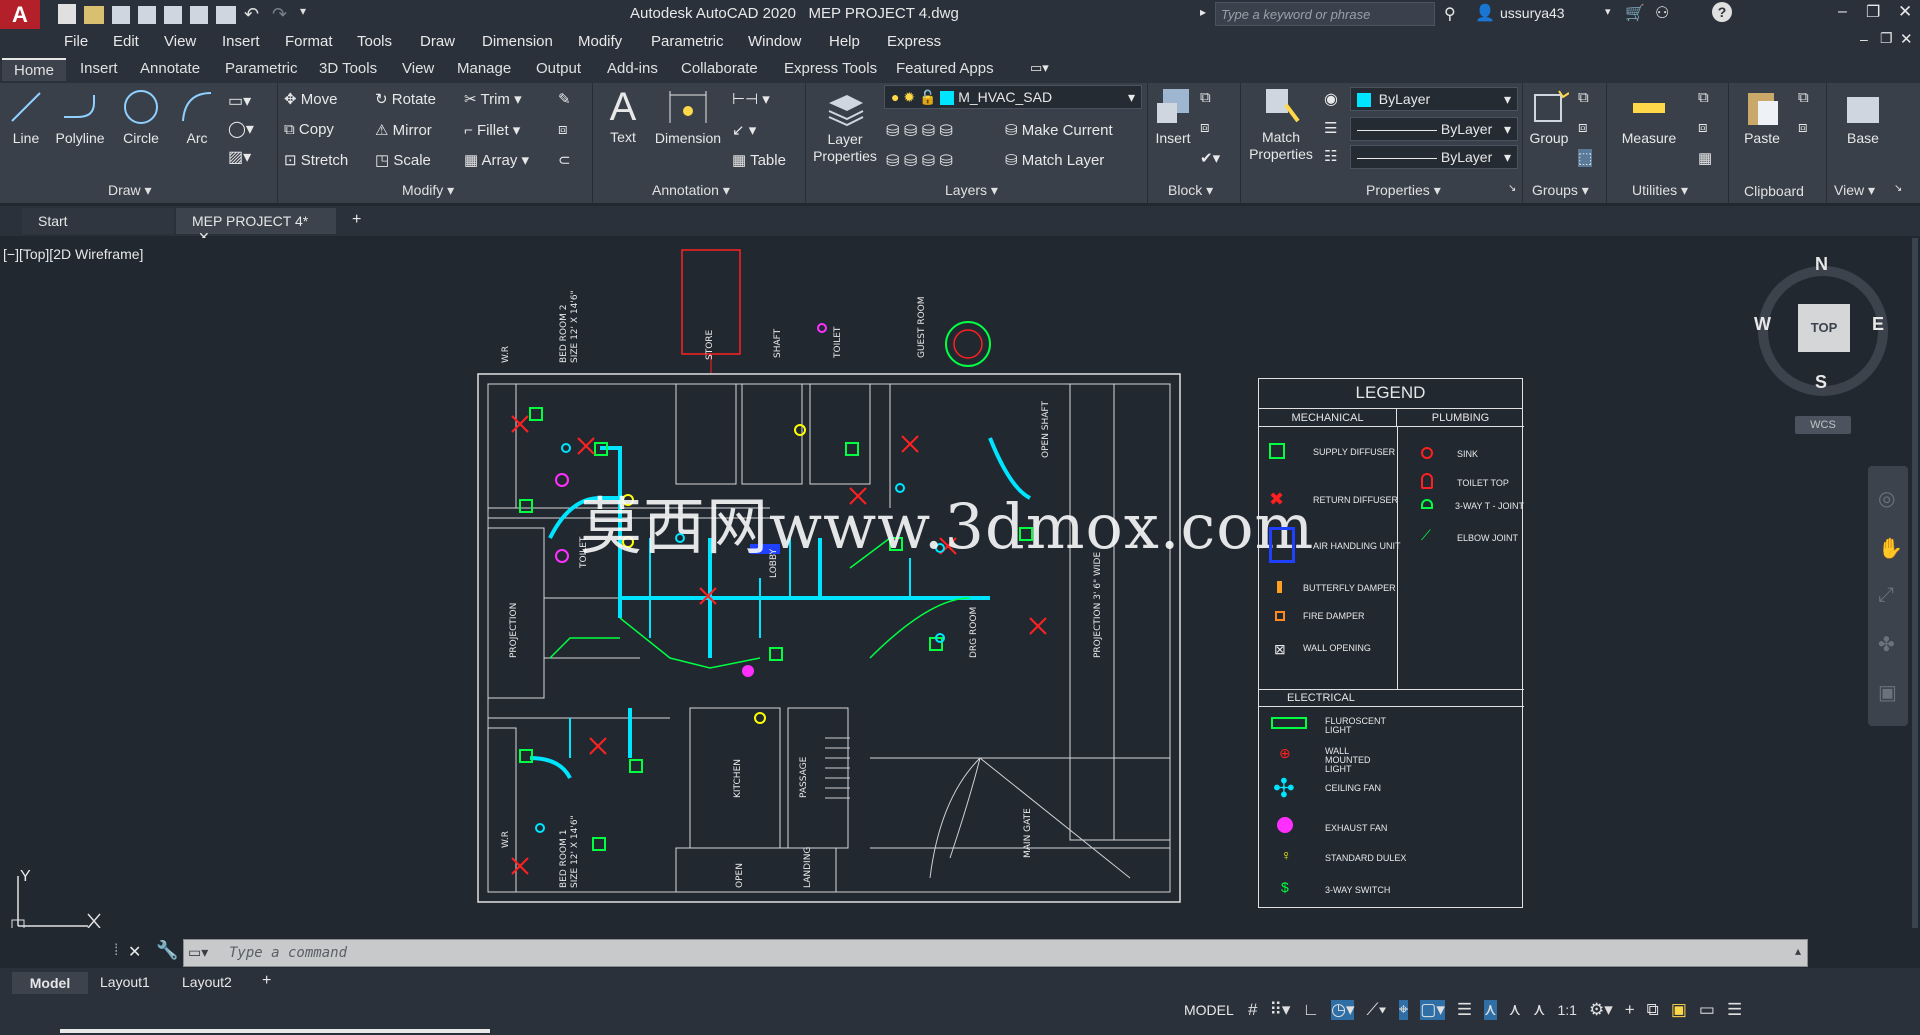  What do you see at coordinates (1601, 1010) in the screenshot?
I see `workspace-gear-icon: ⚙▾` at bounding box center [1601, 1010].